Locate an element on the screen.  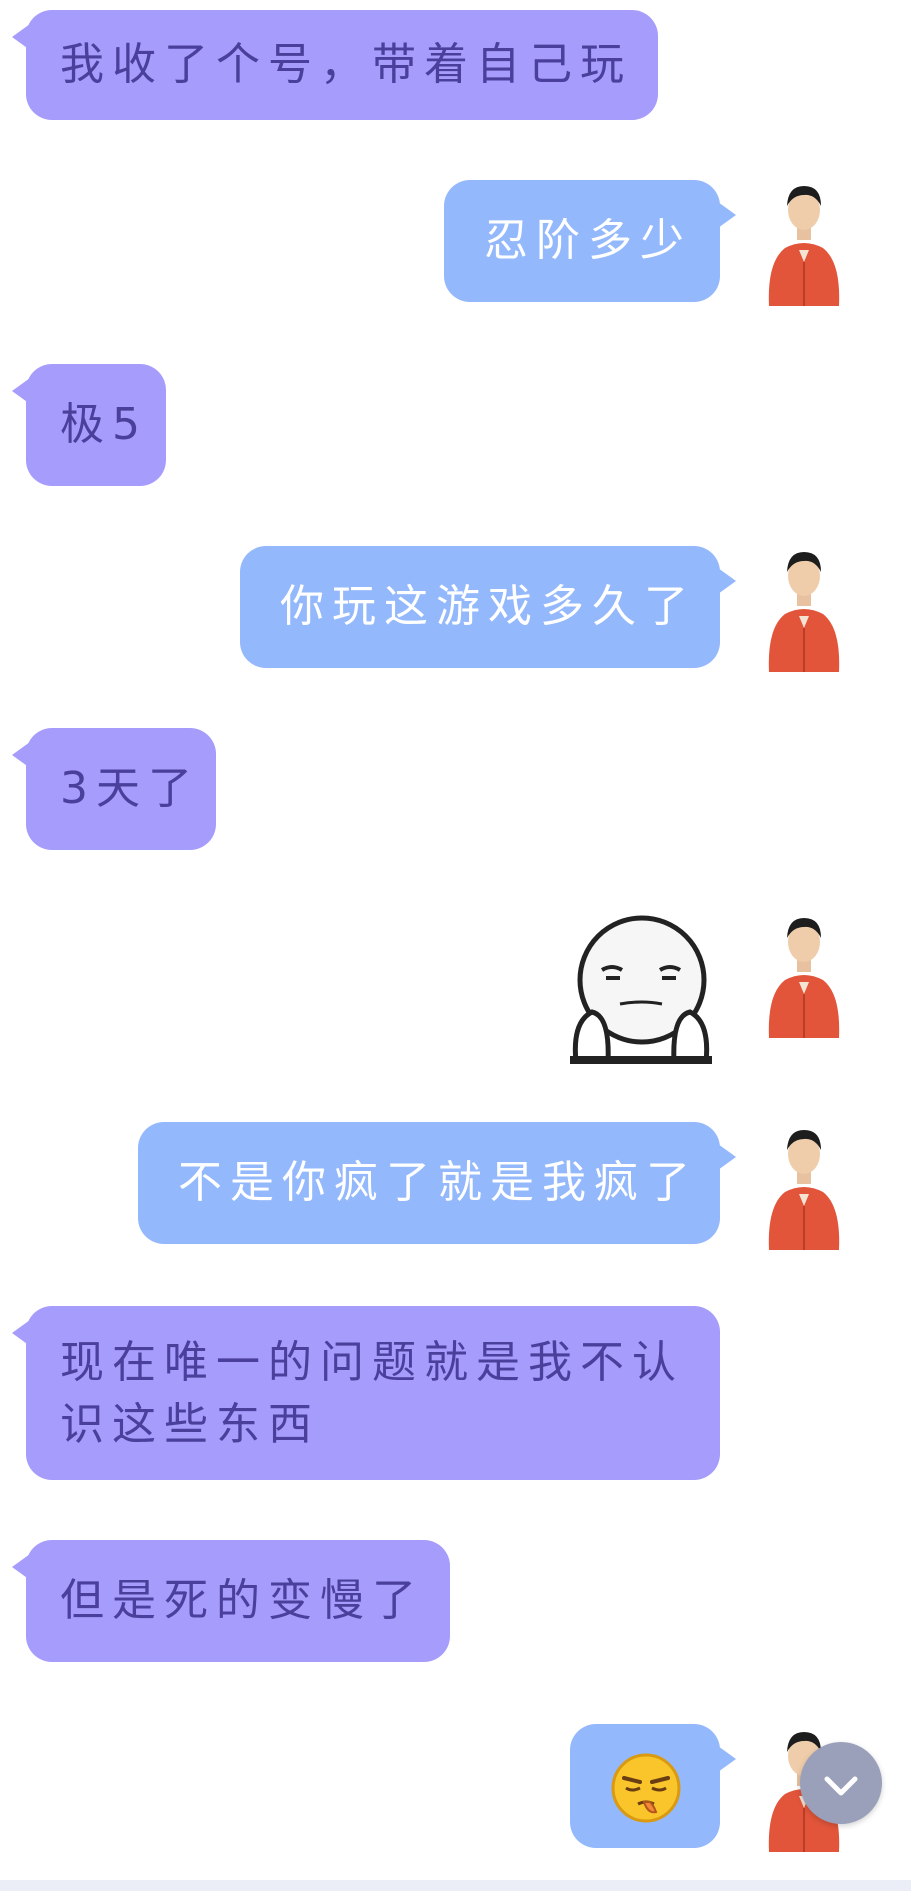
message-bubble-outgoing is located at coordinates (653, 1786).